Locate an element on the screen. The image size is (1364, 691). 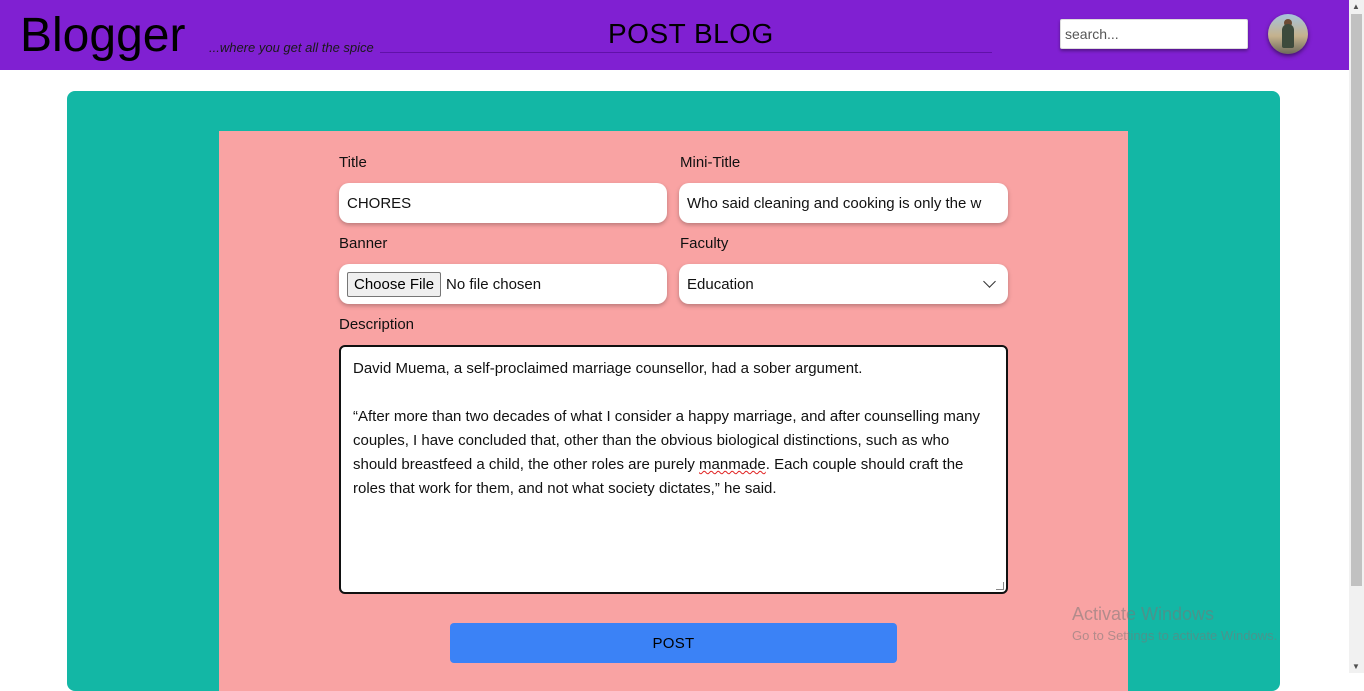
scroll-up-icon: ▲ is located at coordinates (1356, 6).